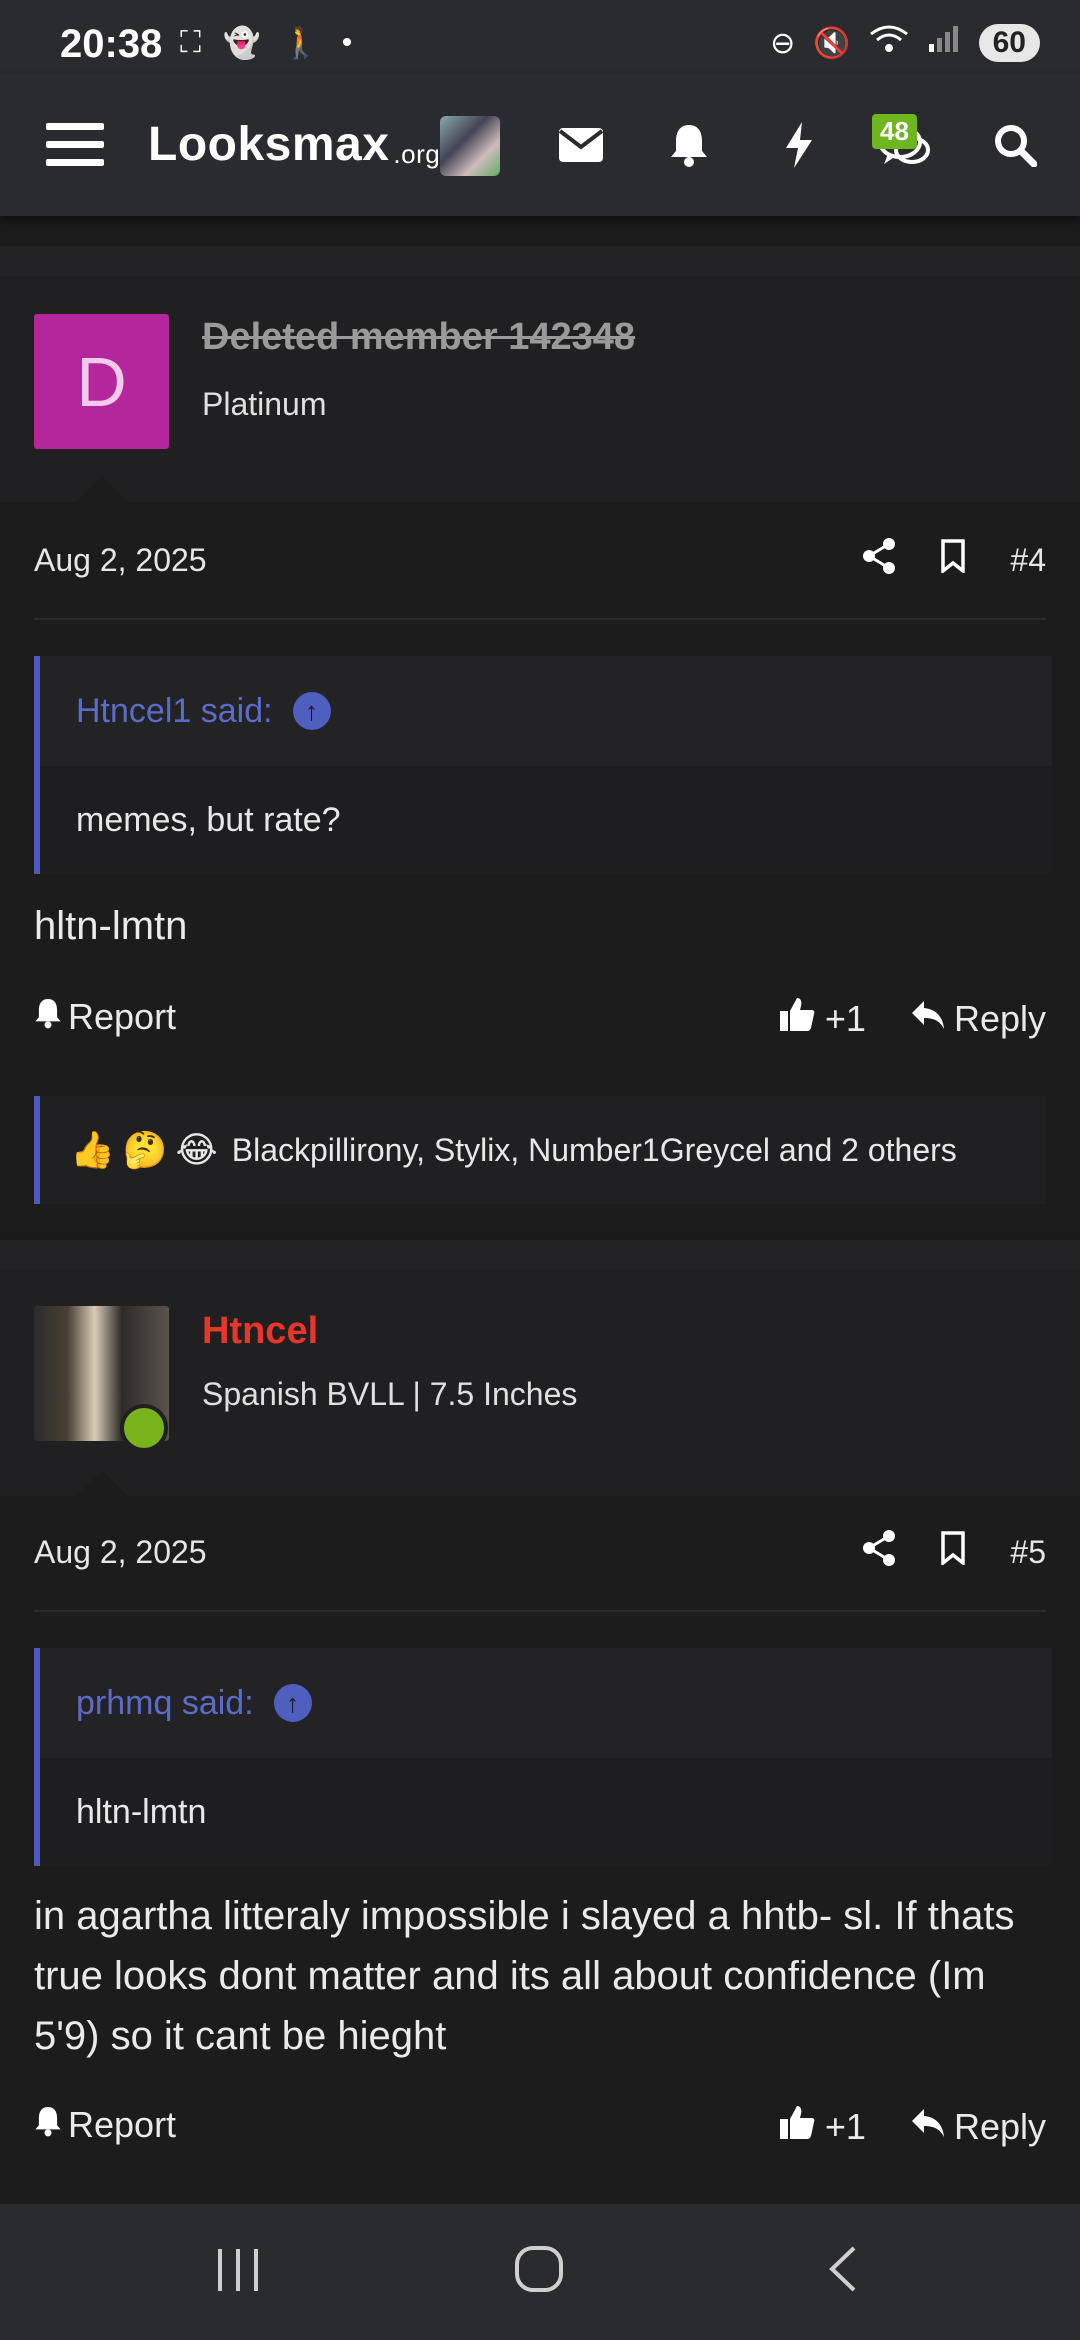 The height and width of the screenshot is (2340, 1080). I want to click on quote-text: hltn-lmtn, so click(546, 1812).